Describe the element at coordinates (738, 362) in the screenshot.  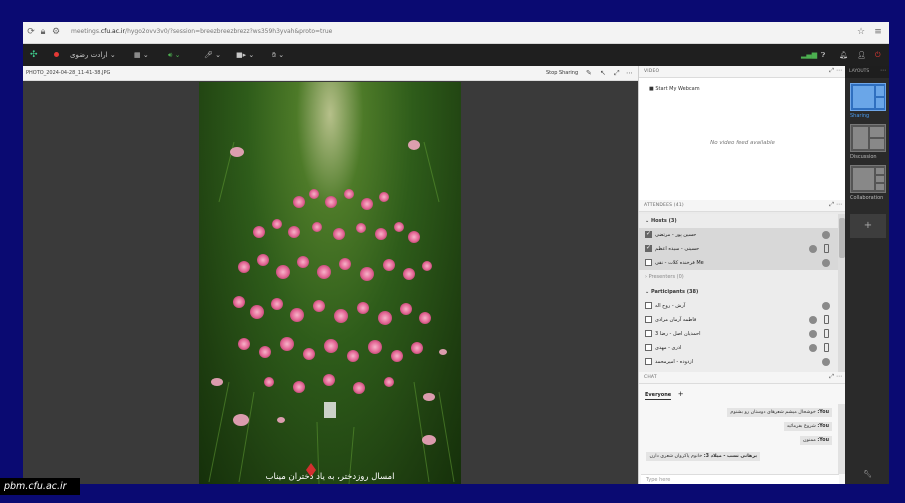
I see `attendee-row: ازدوده - امیرمحمد` at that location.